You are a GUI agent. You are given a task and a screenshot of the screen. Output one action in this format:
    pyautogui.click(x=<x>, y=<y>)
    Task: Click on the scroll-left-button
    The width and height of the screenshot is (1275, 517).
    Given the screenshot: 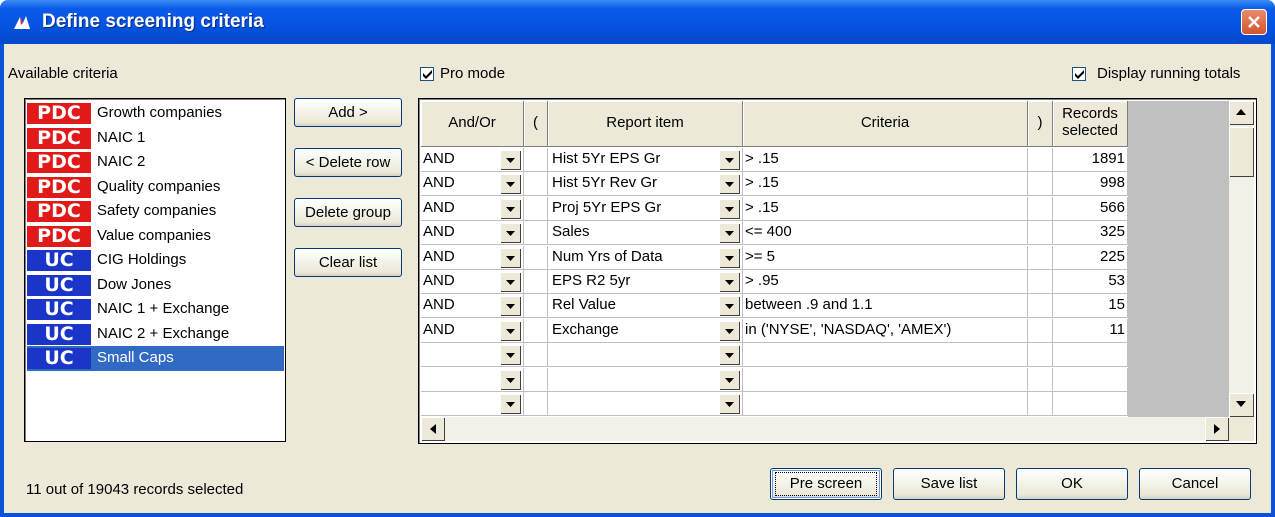 What is the action you would take?
    pyautogui.click(x=433, y=429)
    